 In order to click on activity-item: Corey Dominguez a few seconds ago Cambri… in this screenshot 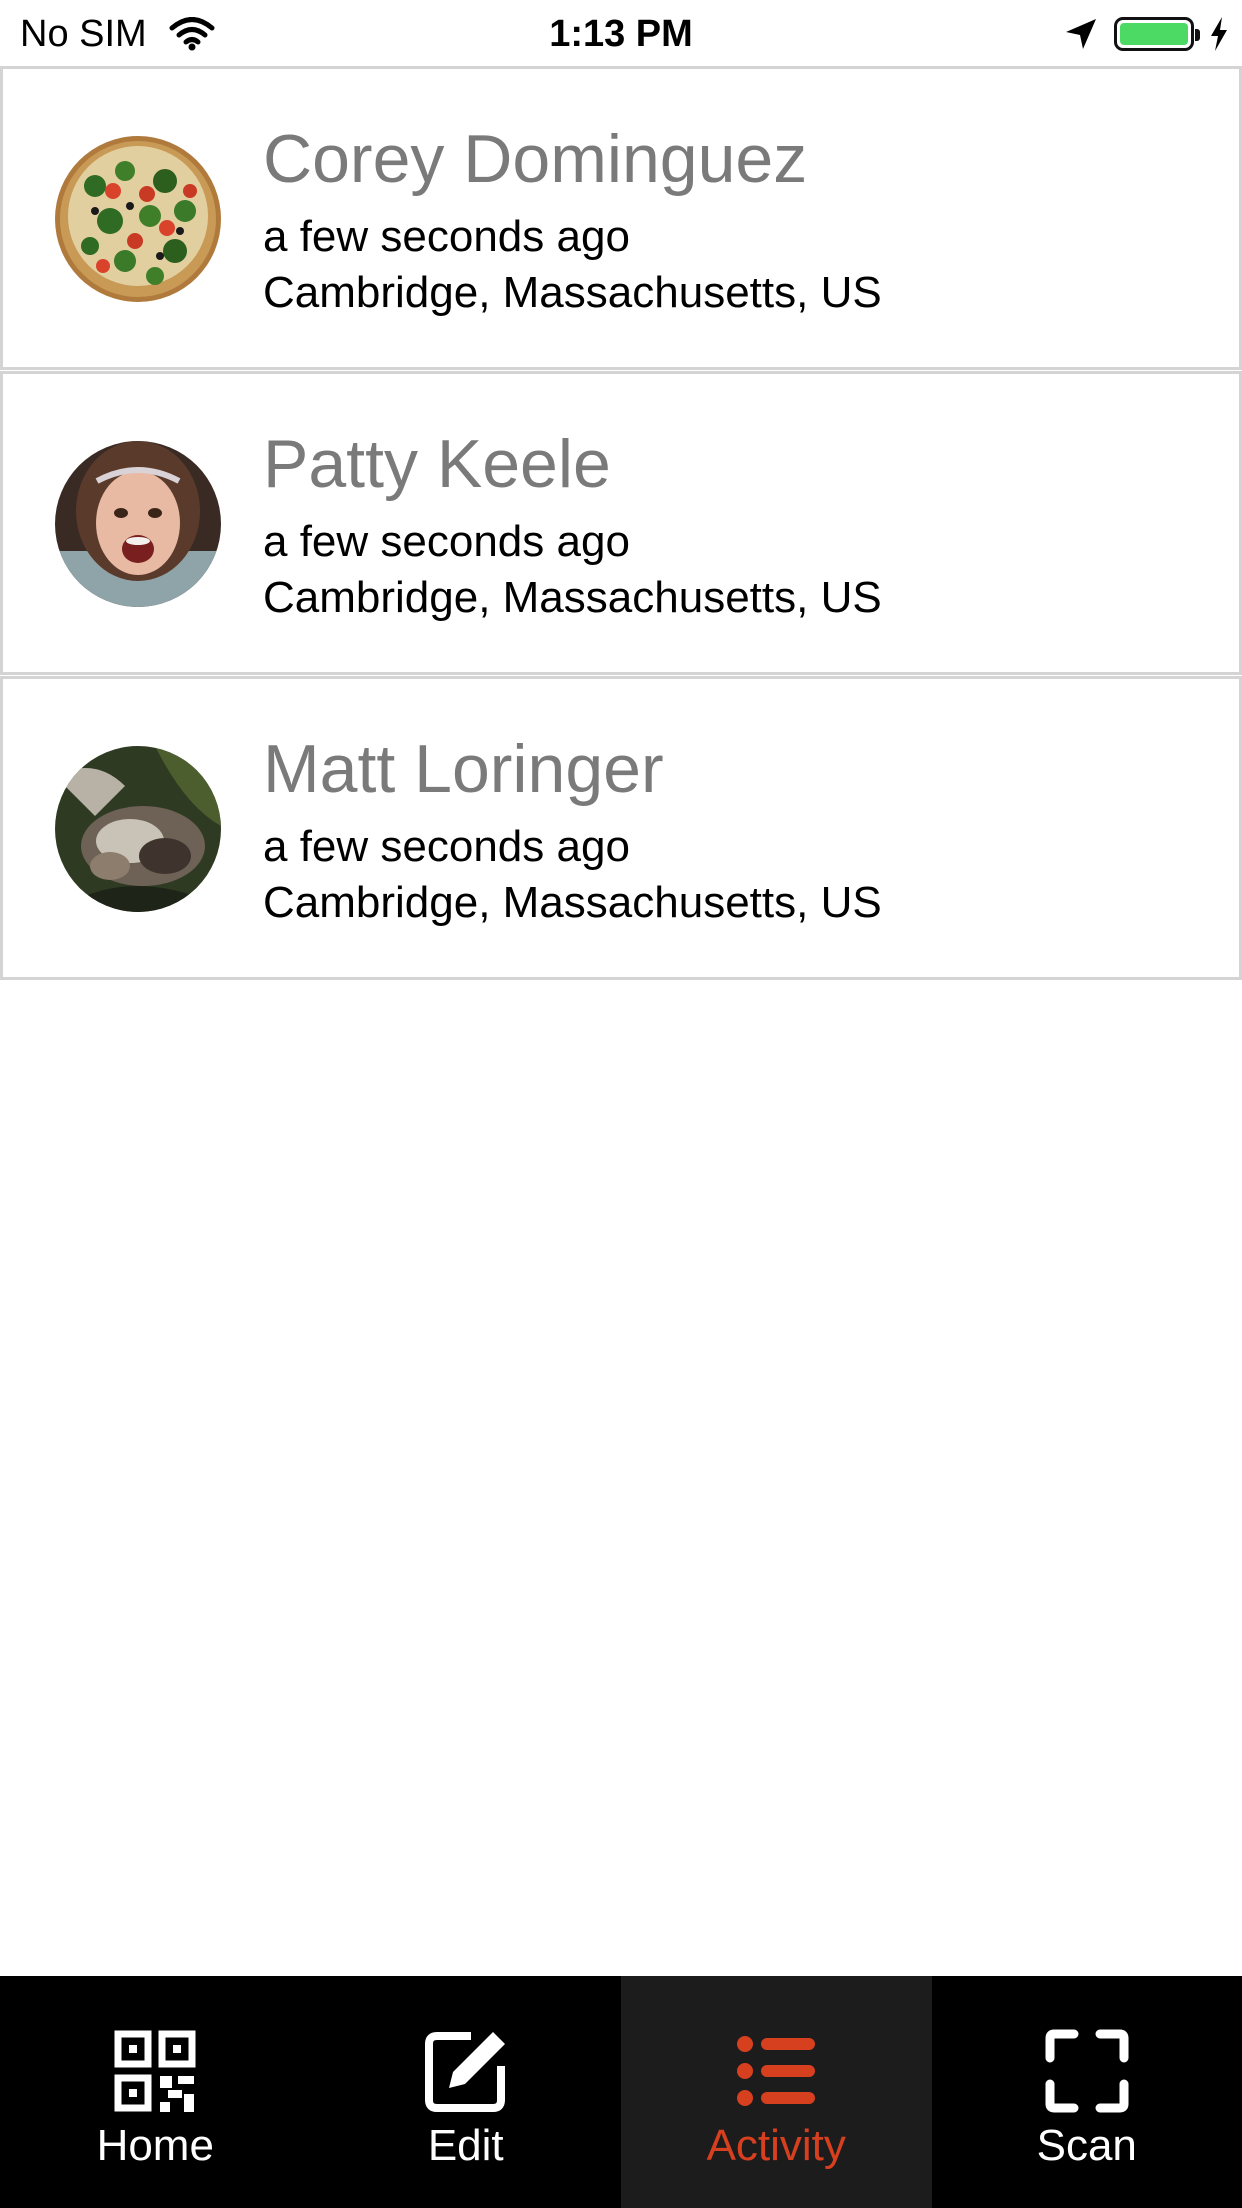, I will do `click(621, 218)`.